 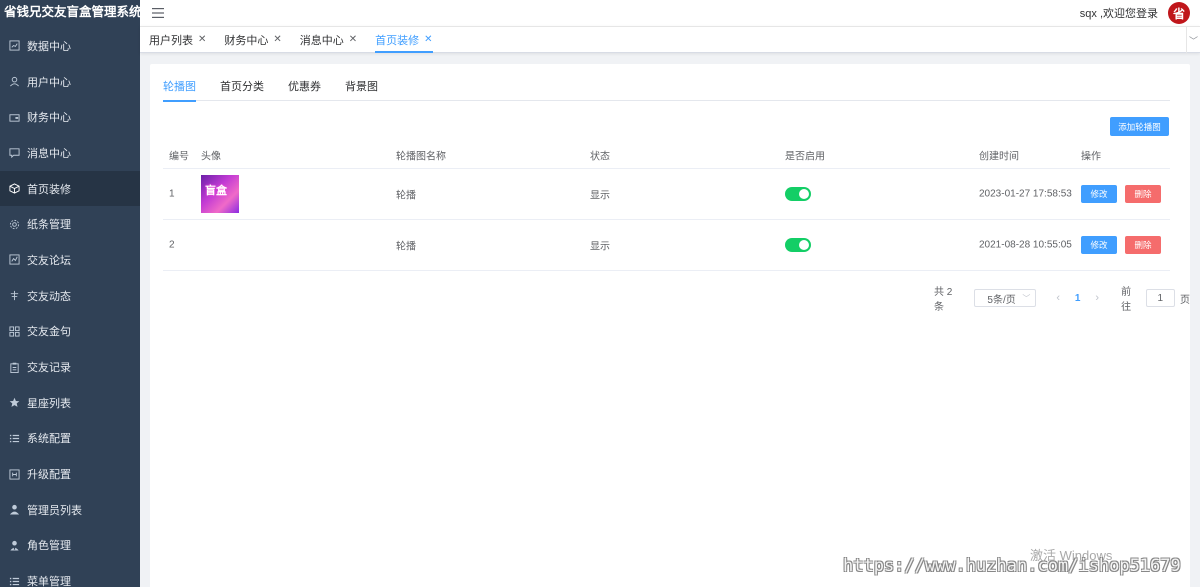 I want to click on sidebar-item-label: 交友金句, so click(x=49, y=332).